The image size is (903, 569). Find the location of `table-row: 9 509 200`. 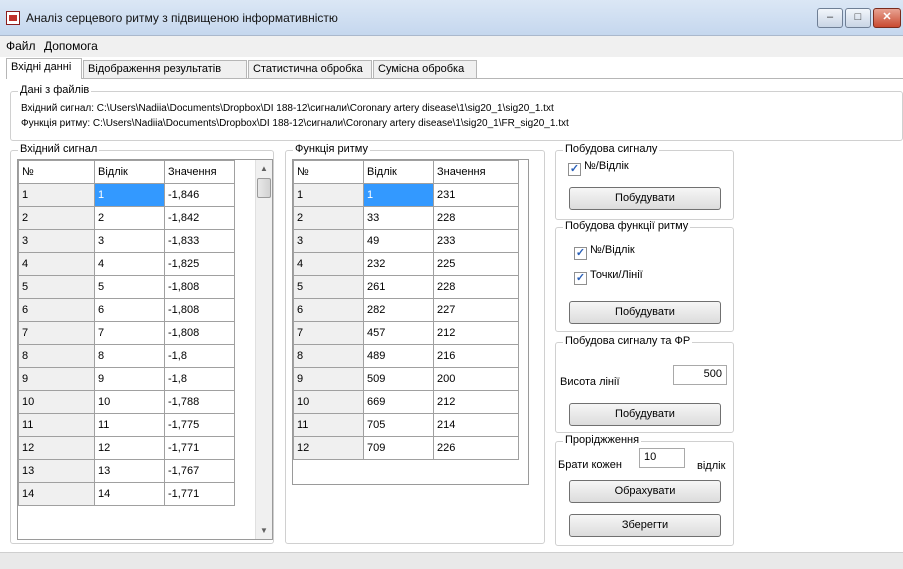

table-row: 9 509 200 is located at coordinates (406, 379).